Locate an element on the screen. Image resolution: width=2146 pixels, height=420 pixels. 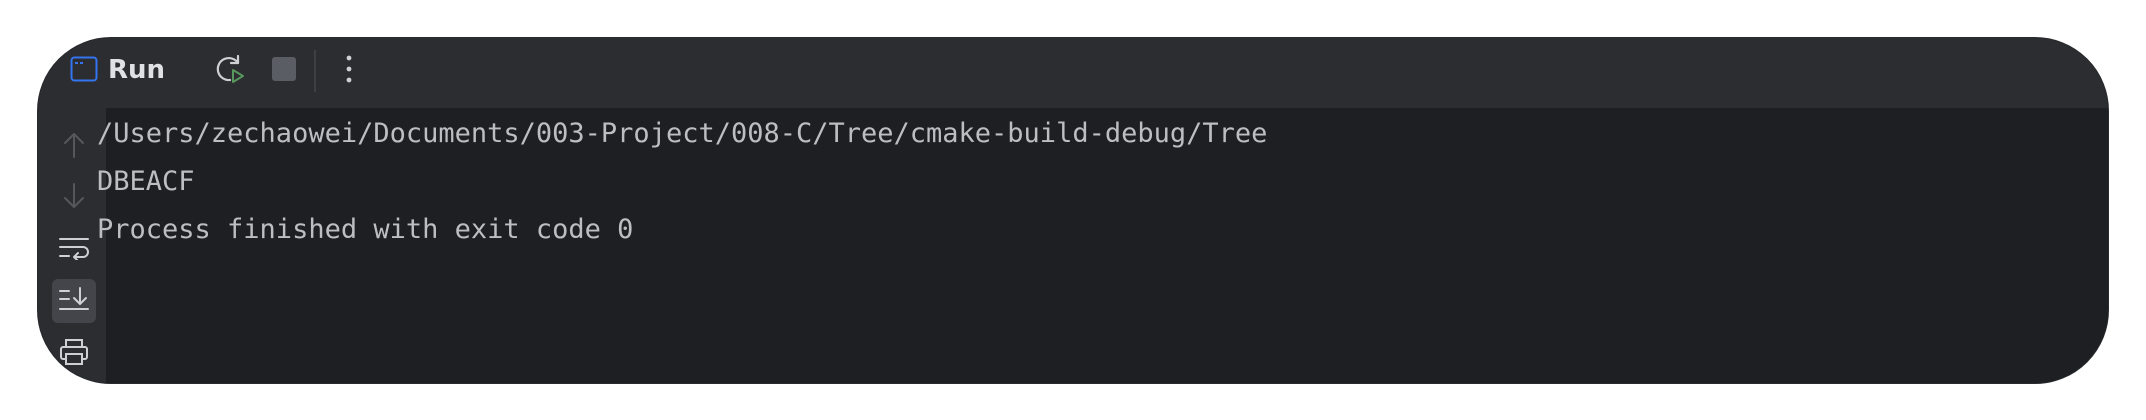
arrow-down-icon is located at coordinates (74, 198).